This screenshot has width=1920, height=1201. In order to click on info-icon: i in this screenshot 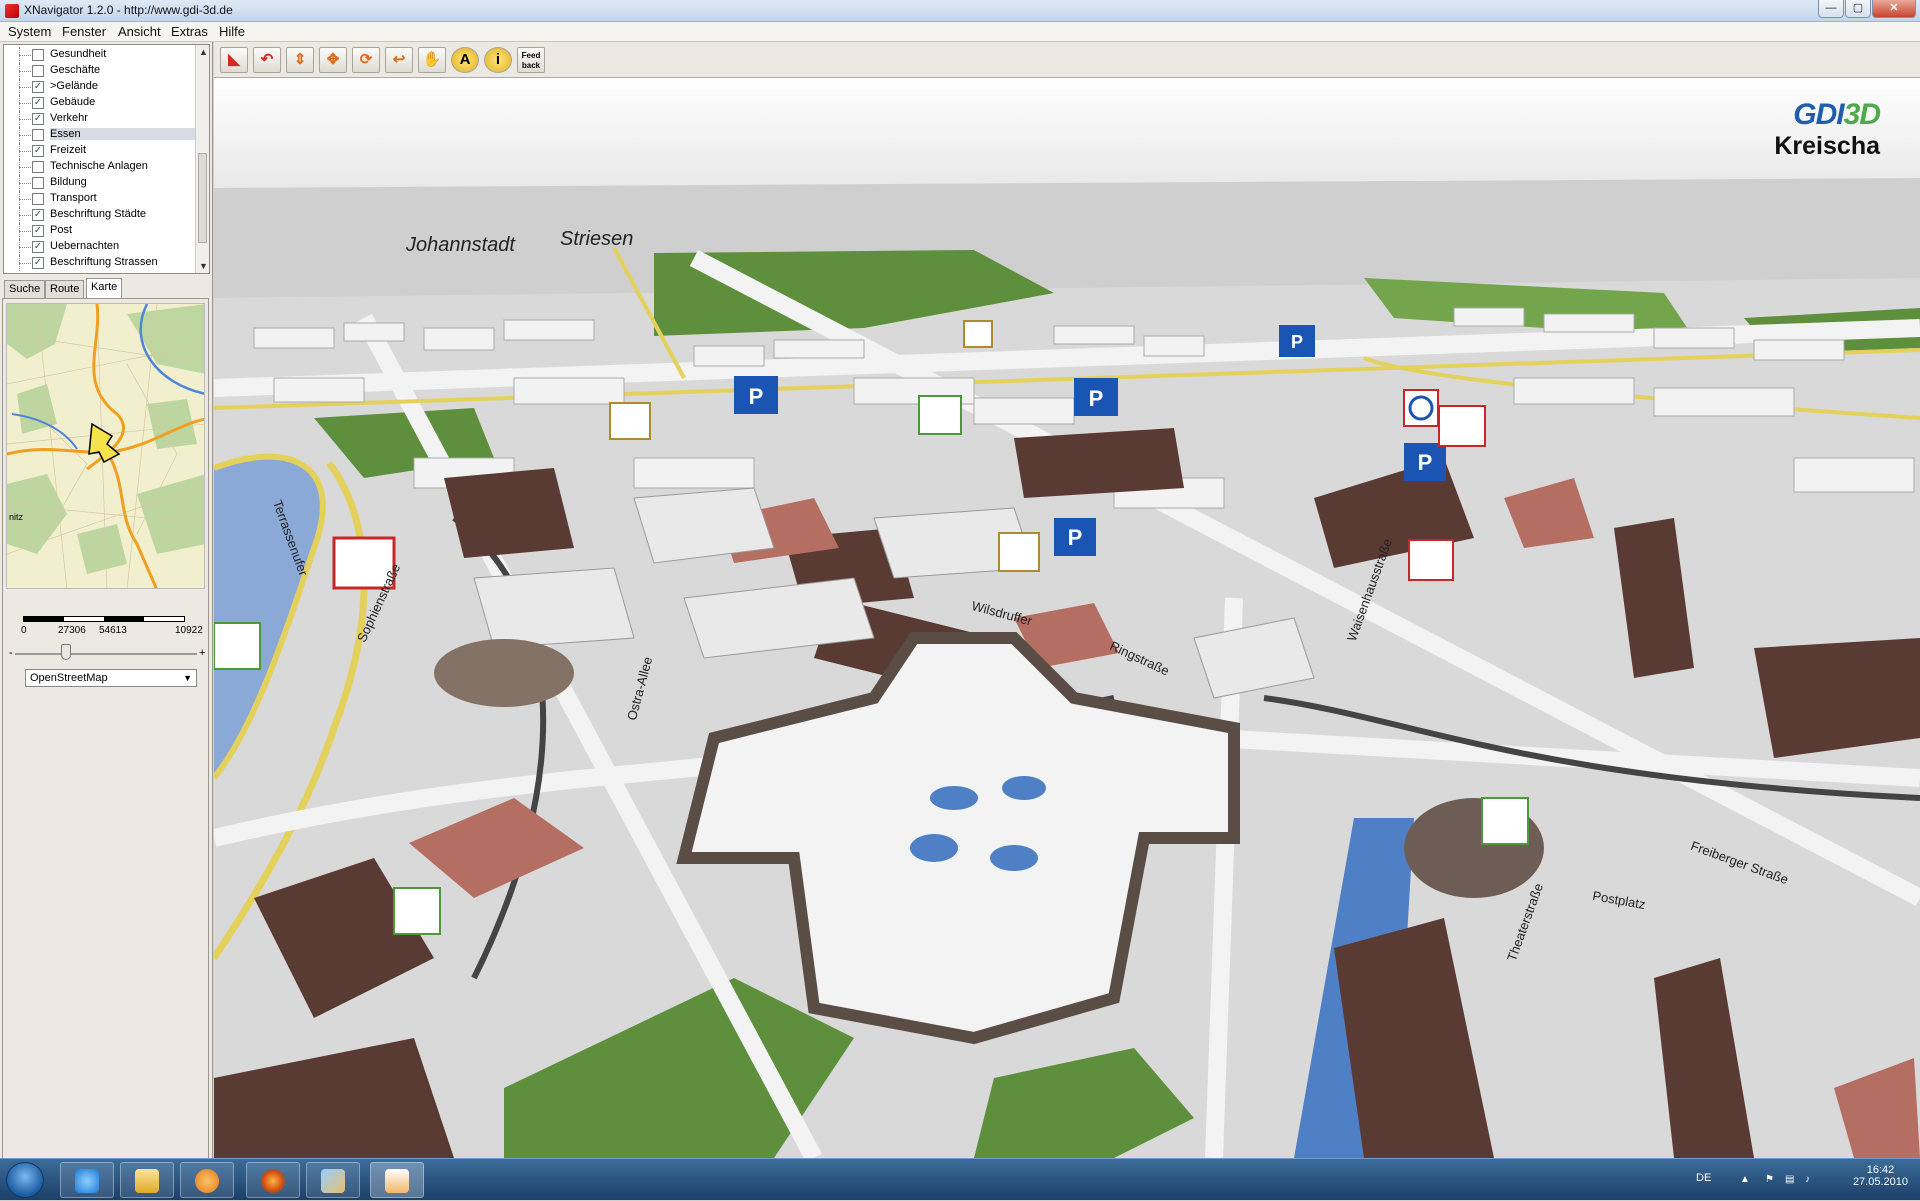, I will do `click(498, 60)`.